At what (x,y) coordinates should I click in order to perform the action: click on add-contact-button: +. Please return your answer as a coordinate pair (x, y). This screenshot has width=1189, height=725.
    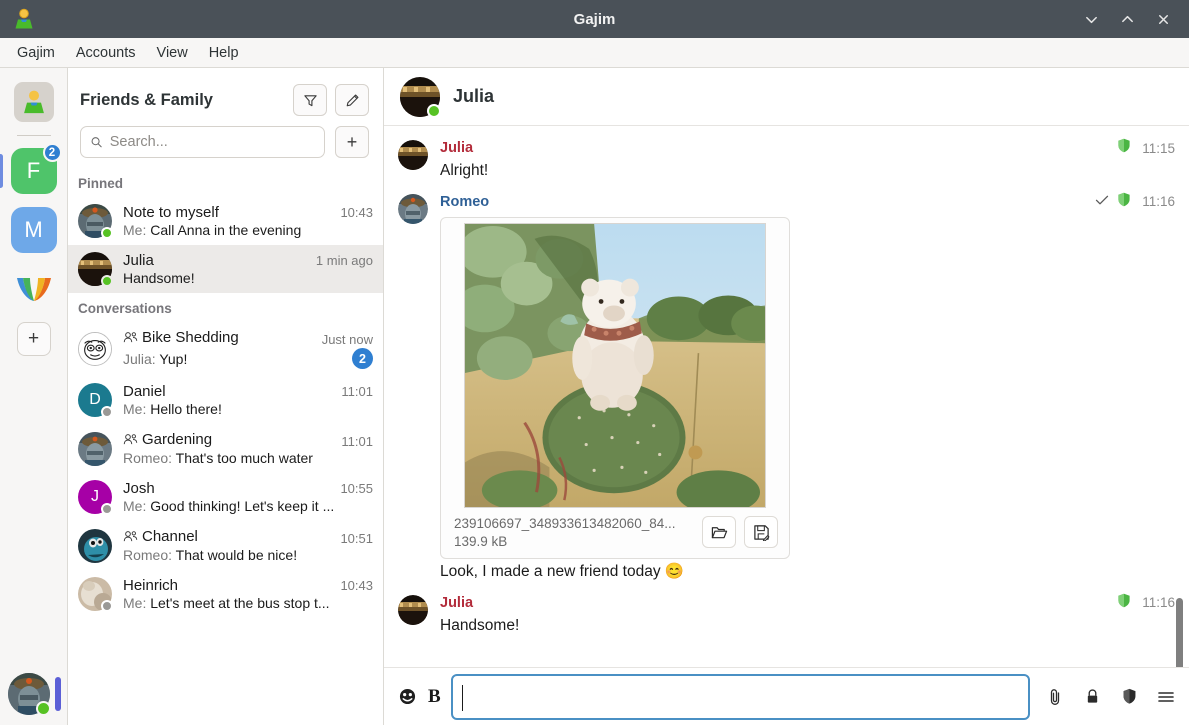
    Looking at the image, I should click on (352, 142).